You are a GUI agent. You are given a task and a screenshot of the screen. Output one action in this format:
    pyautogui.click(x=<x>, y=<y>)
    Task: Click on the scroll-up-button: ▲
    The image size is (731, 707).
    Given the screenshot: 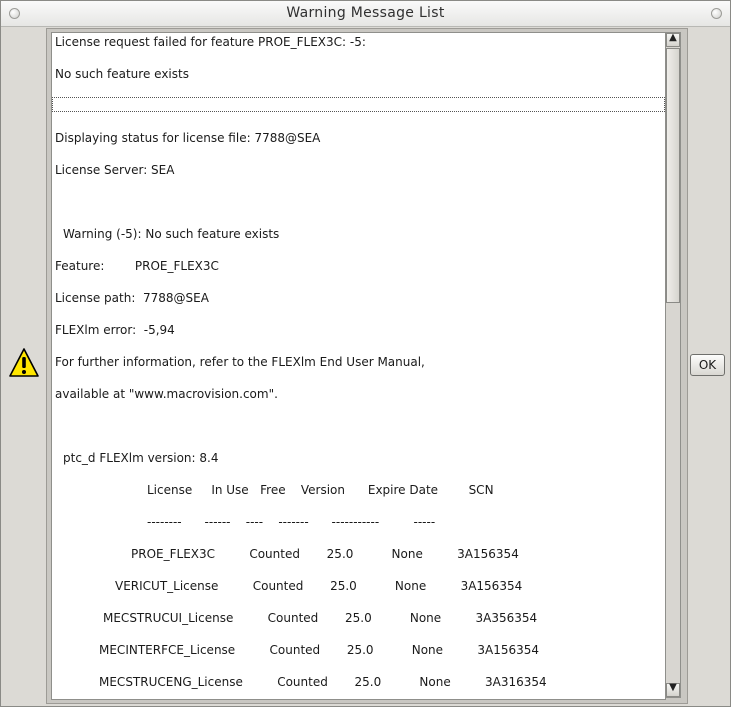 What is the action you would take?
    pyautogui.click(x=673, y=39)
    